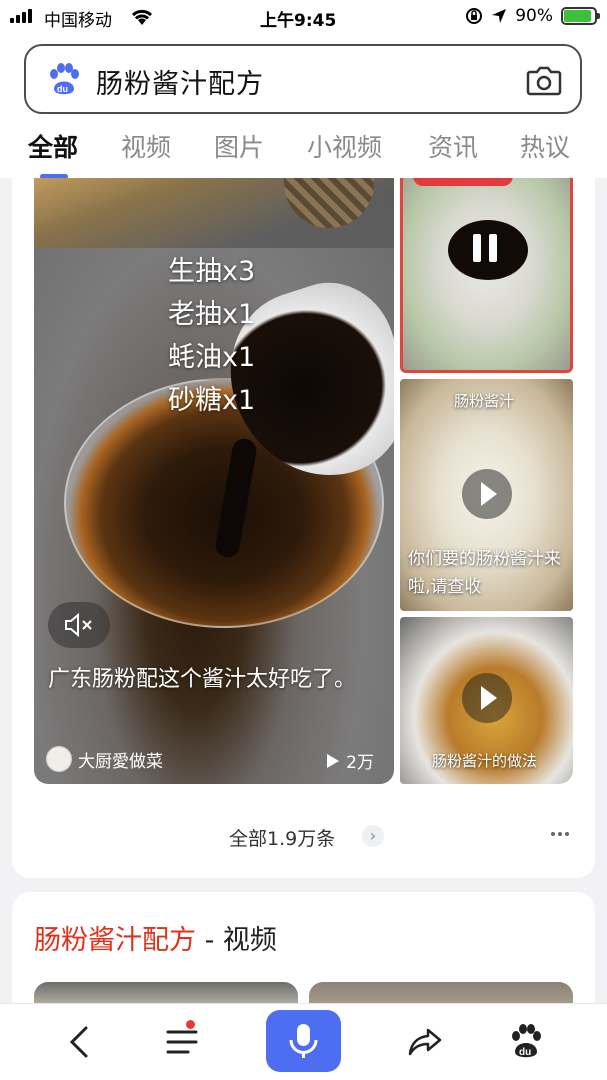 The image size is (607, 1080). What do you see at coordinates (104, 759) in the screenshot?
I see `video-author: 大厨愛做菜` at bounding box center [104, 759].